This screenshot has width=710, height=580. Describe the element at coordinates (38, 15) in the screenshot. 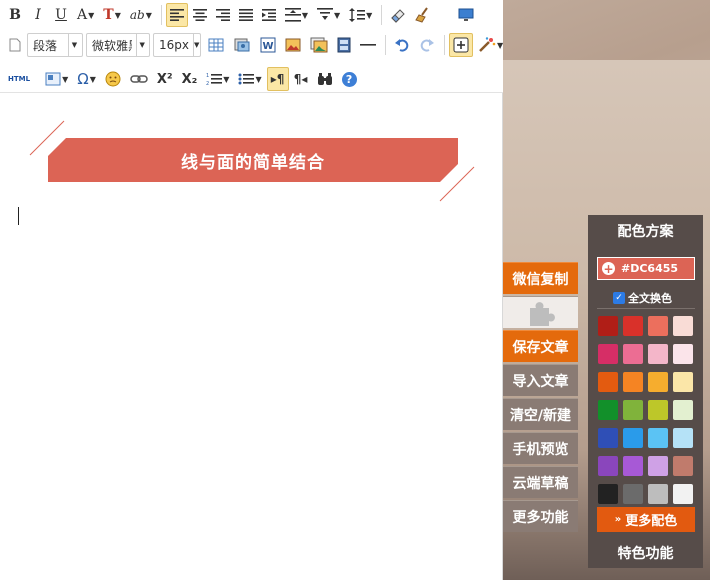

I see `italic-button: I` at that location.